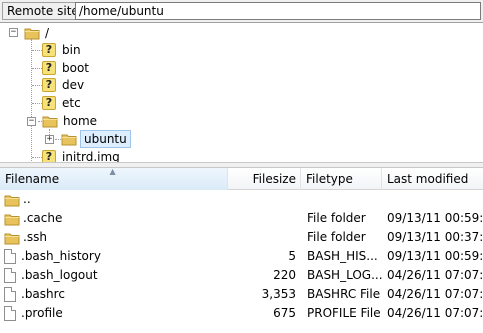 The image size is (483, 333). What do you see at coordinates (292, 256) in the screenshot?
I see `file-size: 5` at bounding box center [292, 256].